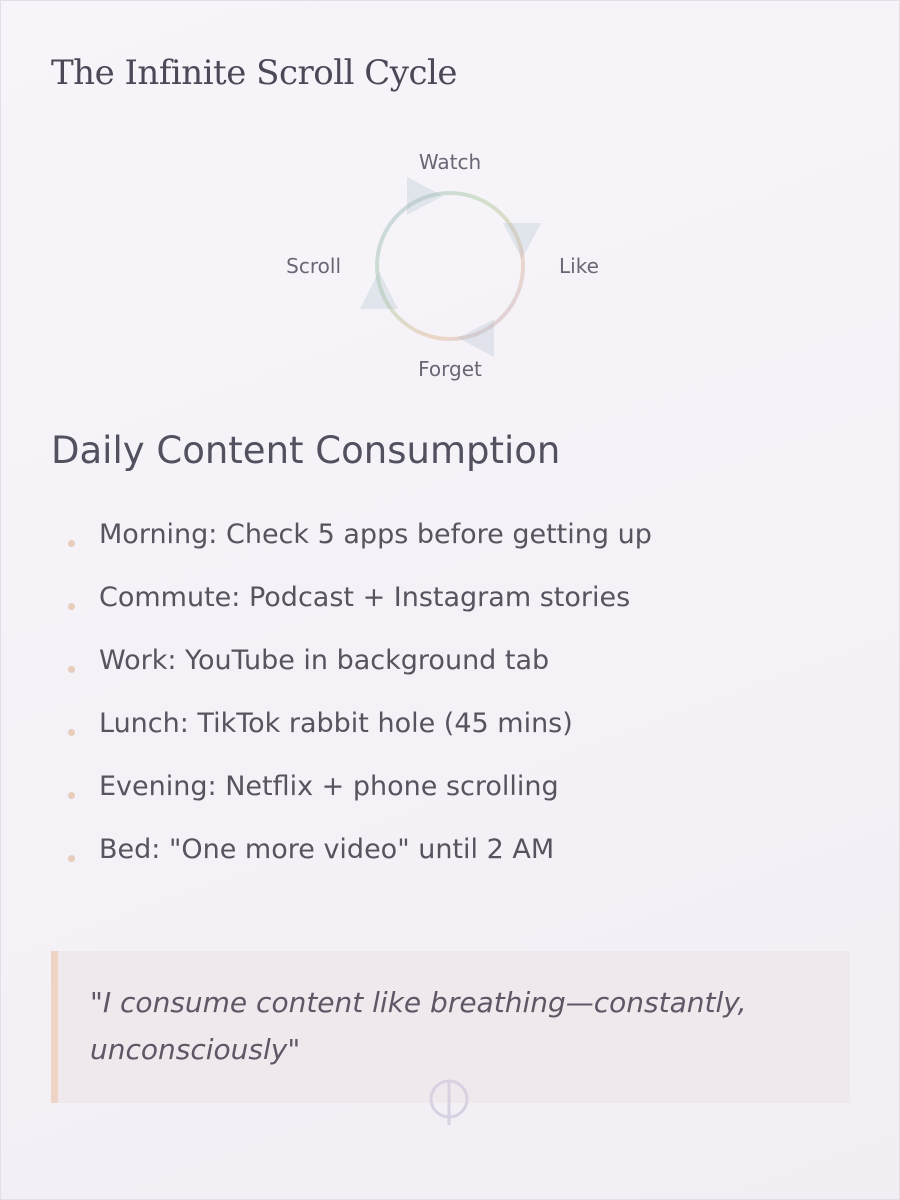  I want to click on list-item: Work: YouTube in background tab, so click(351, 664).